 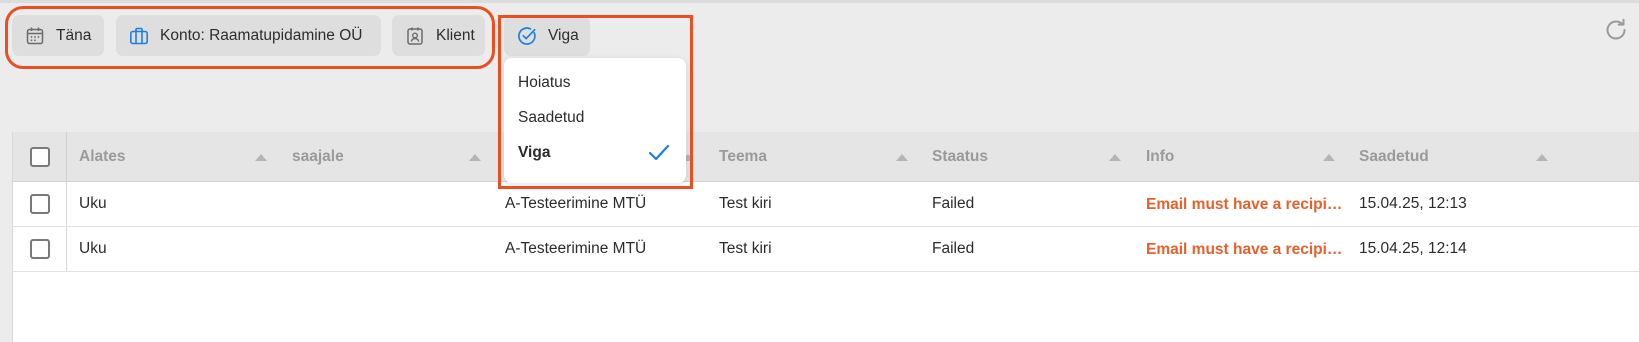 I want to click on check-circle-icon, so click(x=527, y=36).